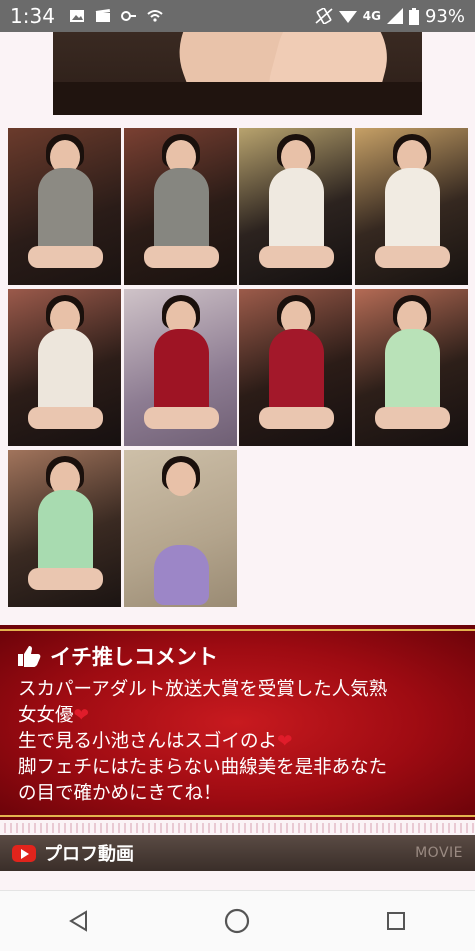 This screenshot has height=951, width=475. I want to click on wifi-signal-icon, so click(347, 17).